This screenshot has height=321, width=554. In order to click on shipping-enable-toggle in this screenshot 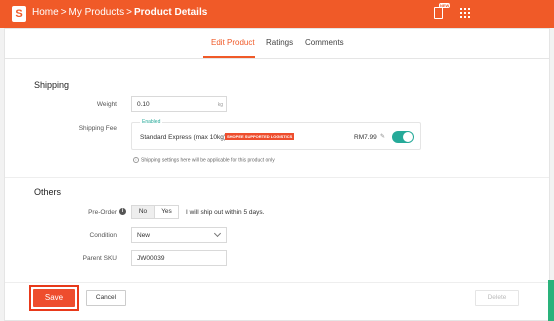, I will do `click(403, 137)`.